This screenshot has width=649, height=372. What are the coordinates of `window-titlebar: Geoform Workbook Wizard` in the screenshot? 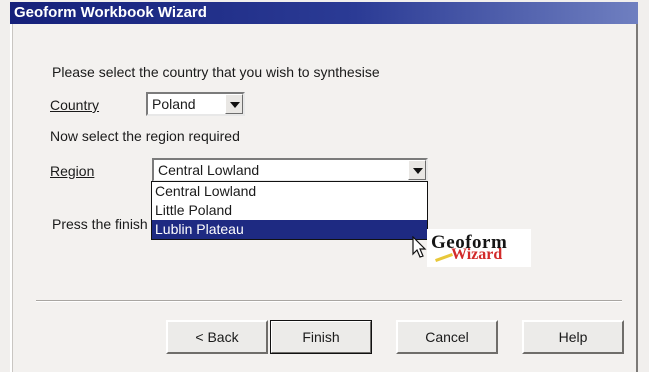 It's located at (324, 13).